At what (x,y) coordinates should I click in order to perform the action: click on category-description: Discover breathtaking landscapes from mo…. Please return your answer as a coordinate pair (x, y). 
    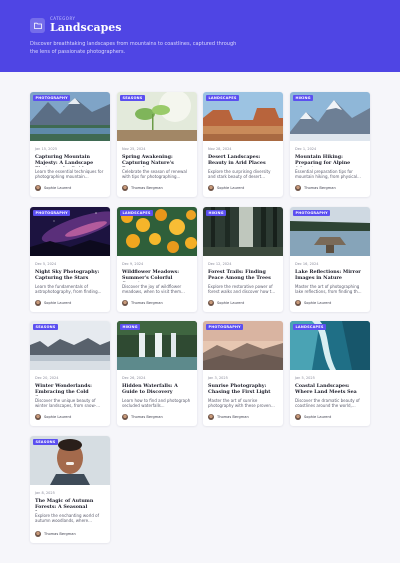
    Looking at the image, I should click on (133, 48).